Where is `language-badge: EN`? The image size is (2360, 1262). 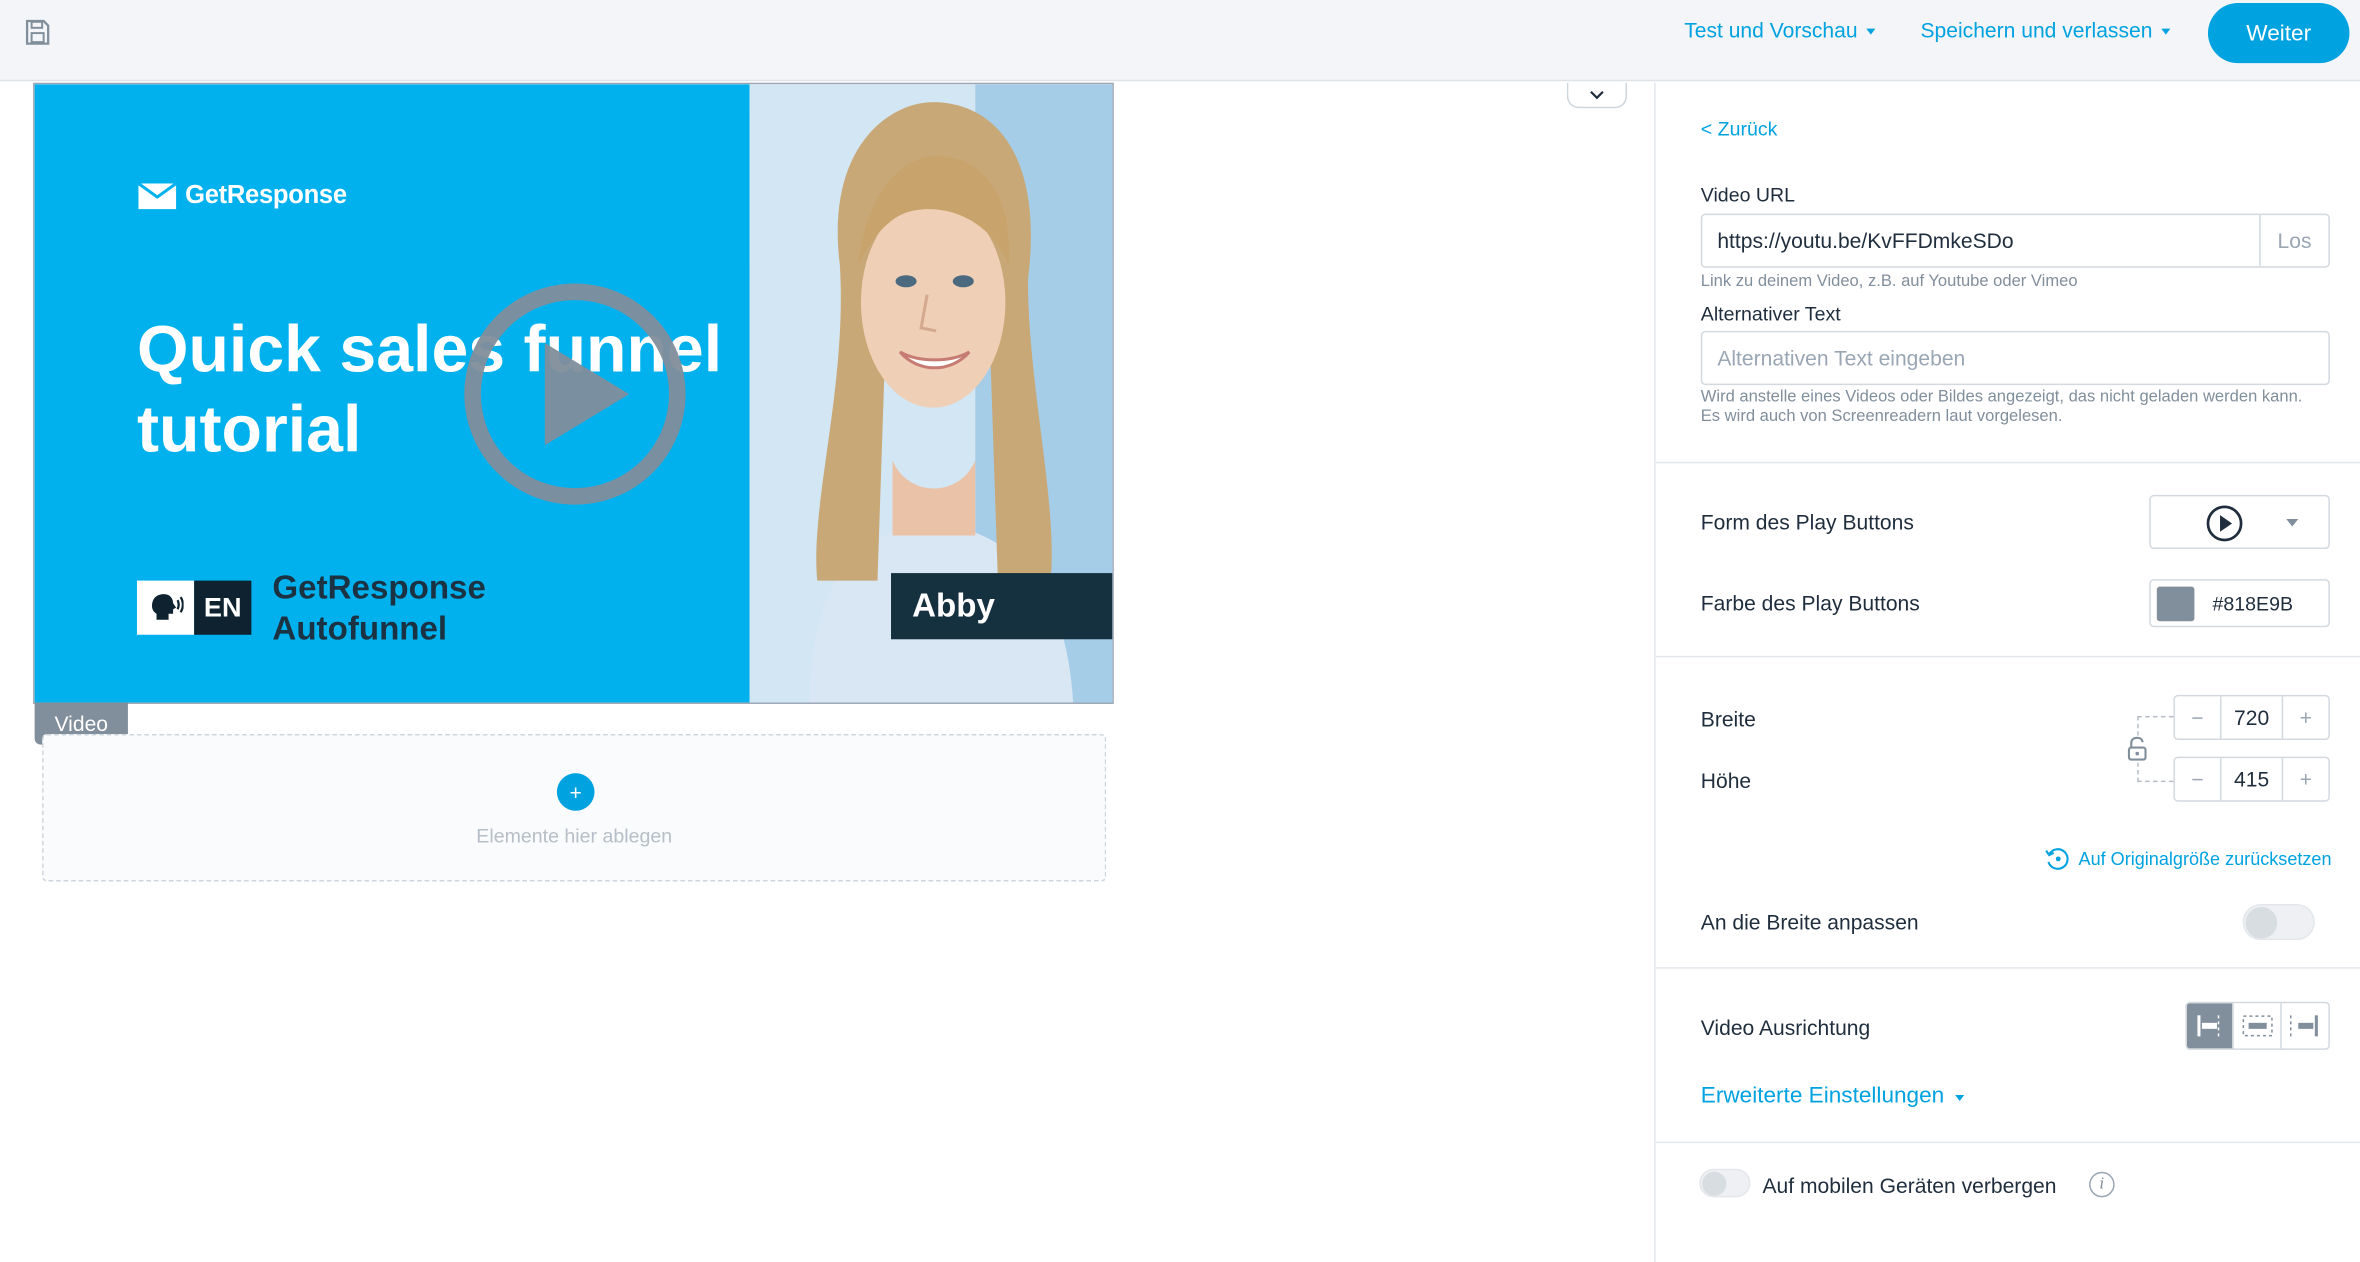 language-badge: EN is located at coordinates (194, 607).